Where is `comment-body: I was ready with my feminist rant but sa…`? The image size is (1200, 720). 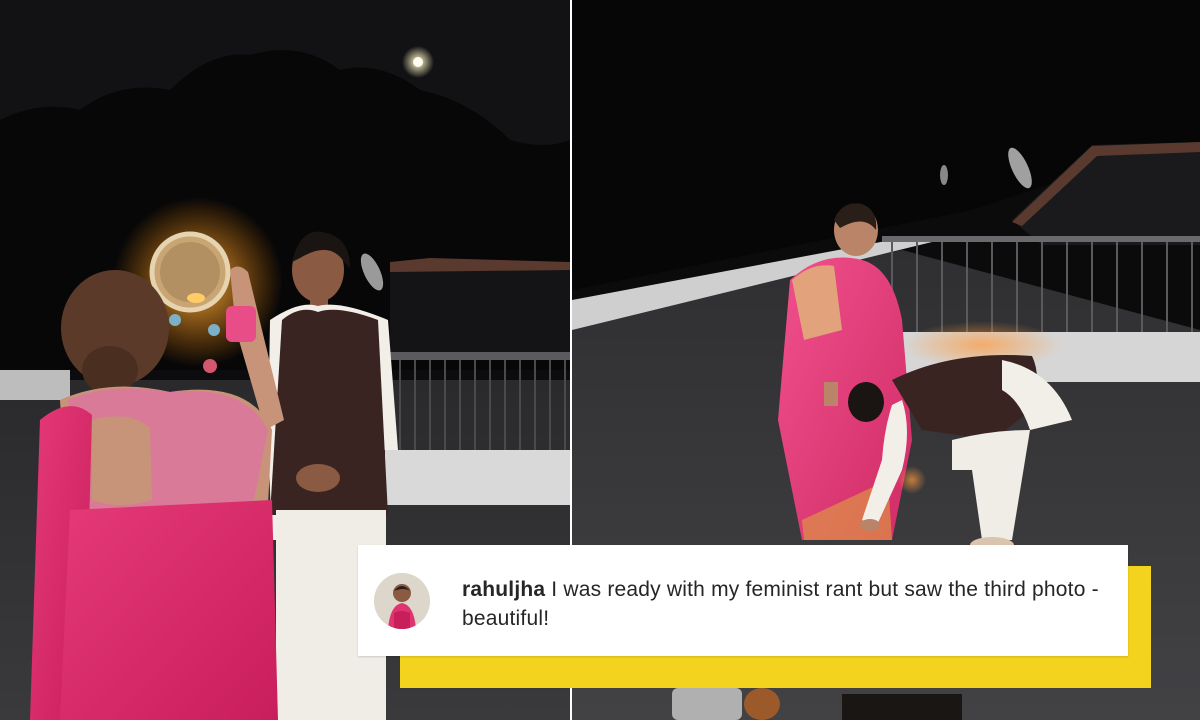 comment-body: I was ready with my feminist rant but sa… is located at coordinates (780, 604).